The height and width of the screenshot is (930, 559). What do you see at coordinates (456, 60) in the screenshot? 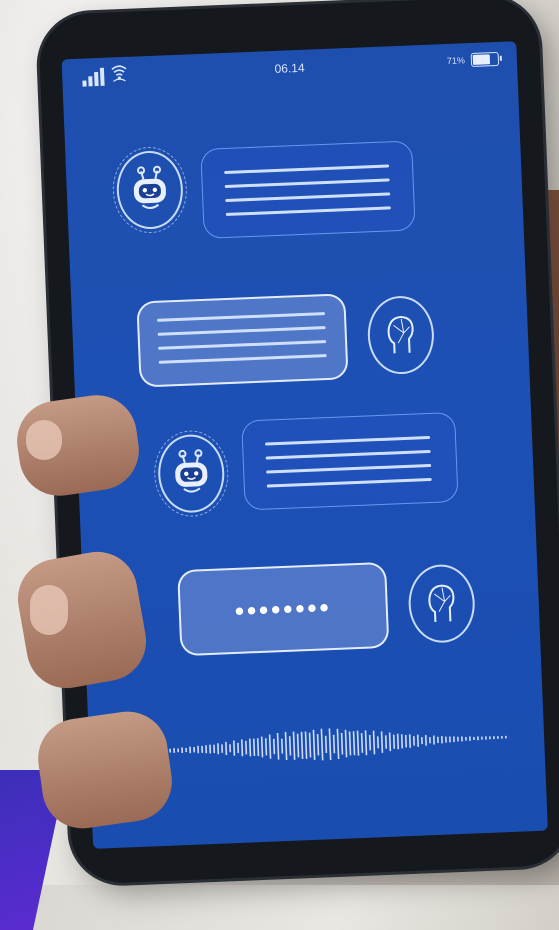
I see `battery-percent: 71%` at bounding box center [456, 60].